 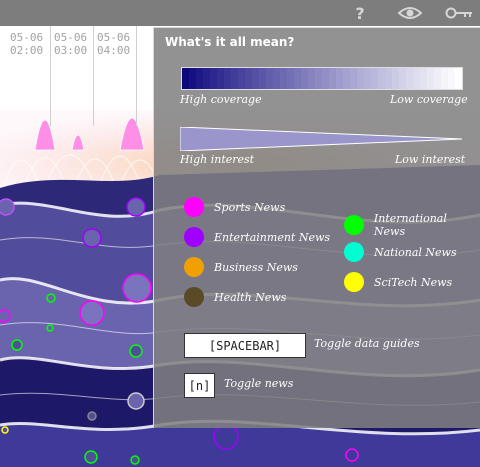 I want to click on timeline-axis: 05-06 02:00 05-06 03:00 05-06 04:00, so click(x=77, y=76).